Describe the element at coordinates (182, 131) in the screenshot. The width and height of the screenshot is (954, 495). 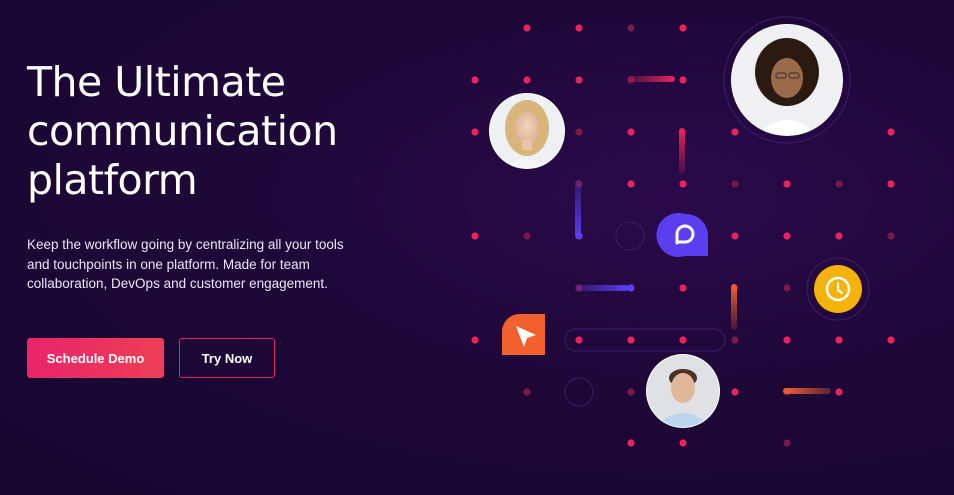
I see `title-line-2: communication` at that location.